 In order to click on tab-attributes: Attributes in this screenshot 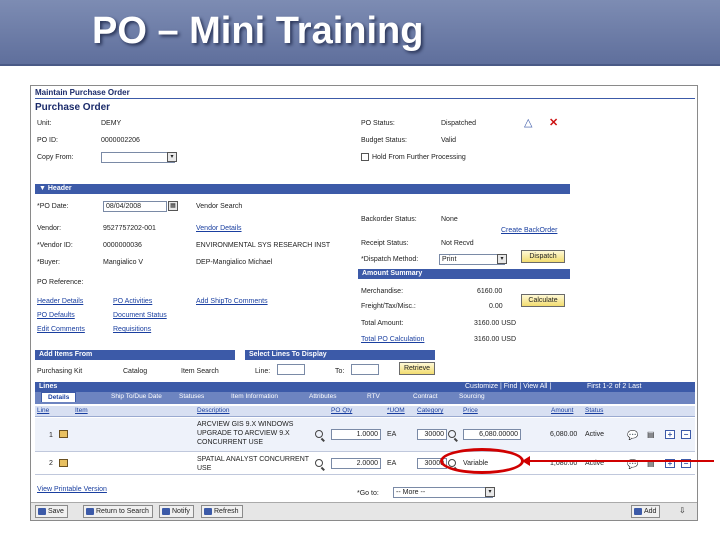, I will do `click(322, 397)`.